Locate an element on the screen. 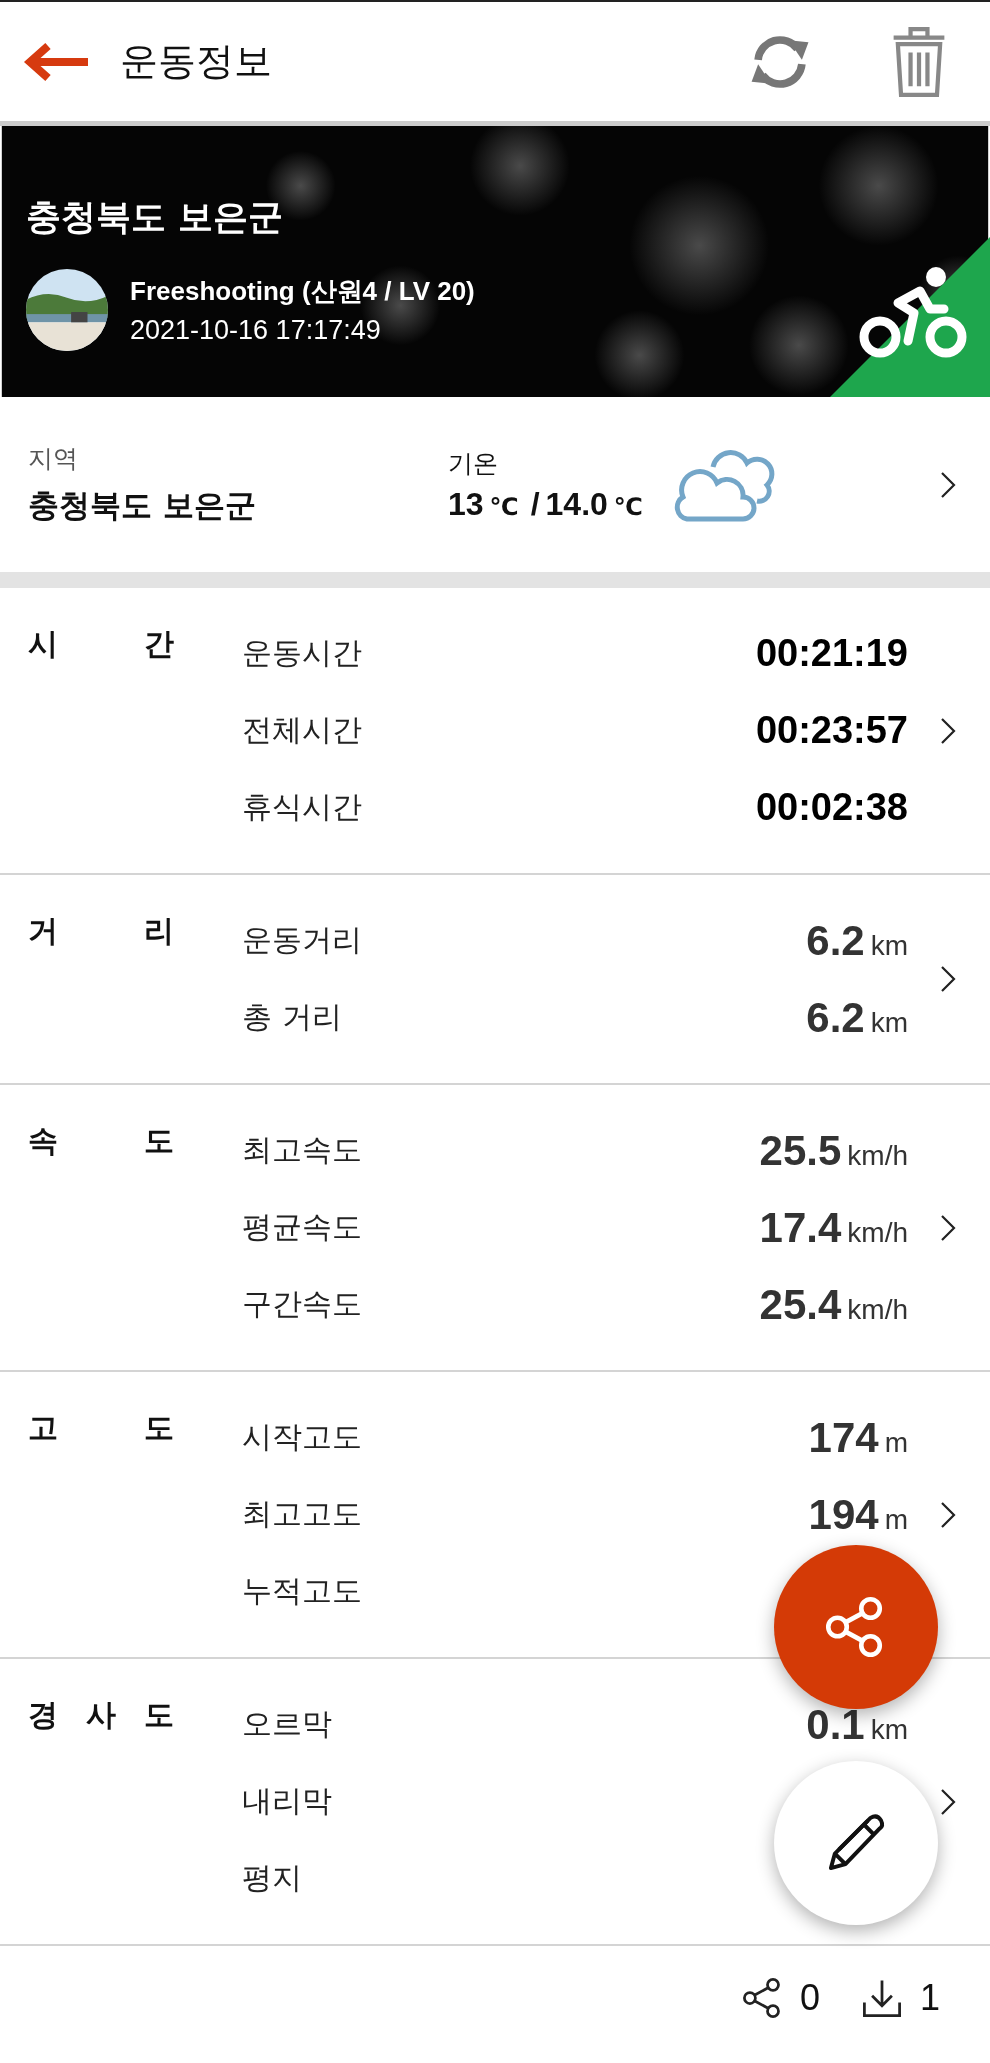 The height and width of the screenshot is (2063, 990). stat-label: 운동시간 is located at coordinates (302, 653).